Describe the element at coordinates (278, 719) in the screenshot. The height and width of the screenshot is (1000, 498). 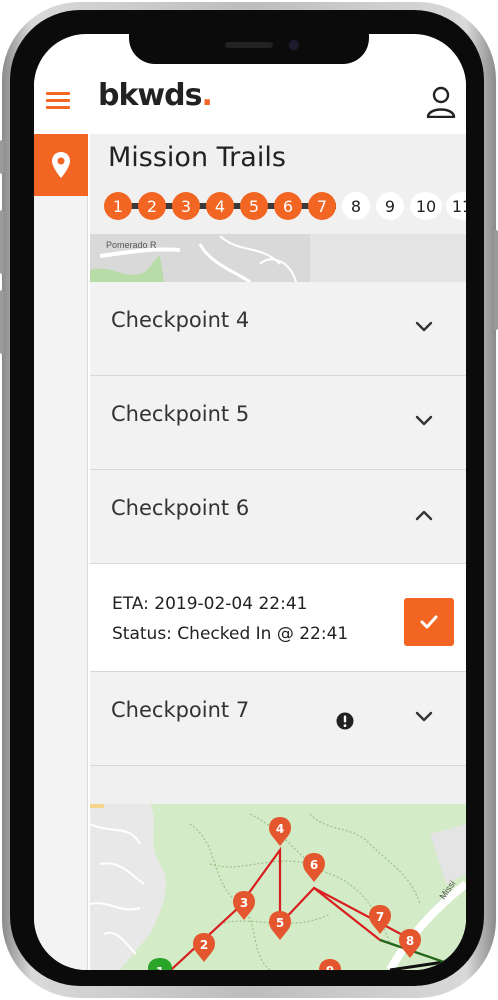
I see `checkpoint-row-7: Checkpoint 7` at that location.